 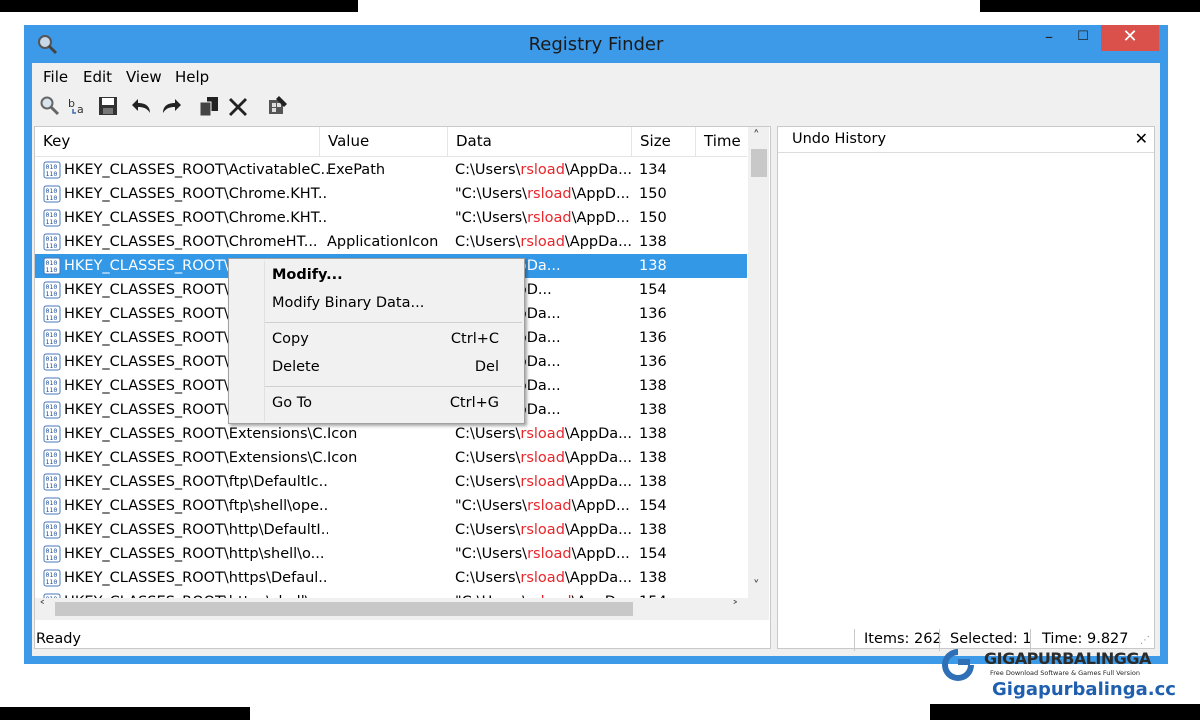 I want to click on scroll-left-icon: ˂, so click(x=42, y=607).